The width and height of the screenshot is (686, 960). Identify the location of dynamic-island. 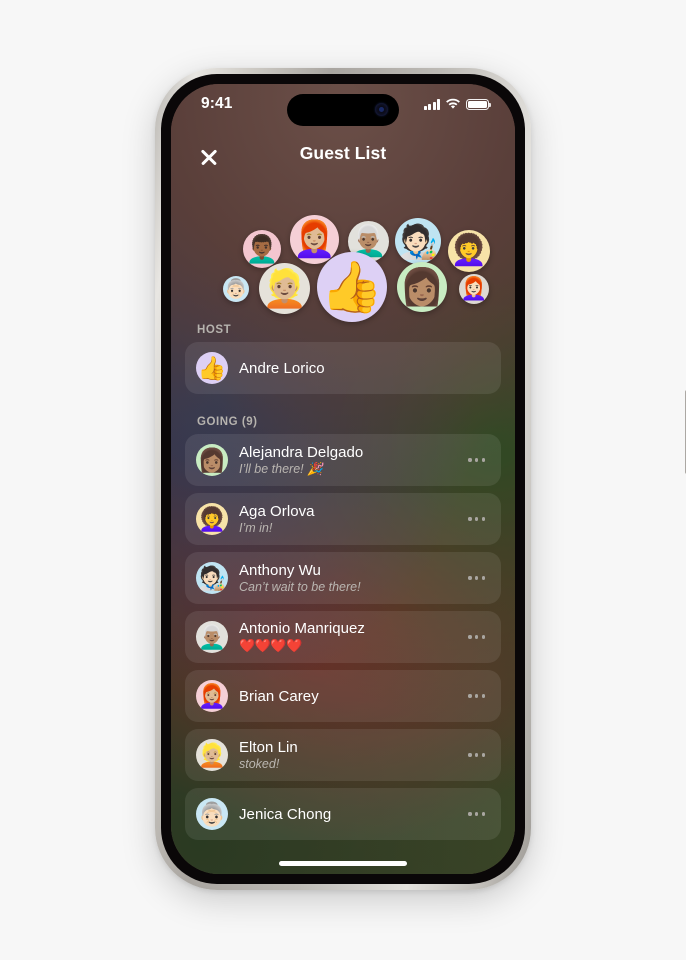
(343, 110).